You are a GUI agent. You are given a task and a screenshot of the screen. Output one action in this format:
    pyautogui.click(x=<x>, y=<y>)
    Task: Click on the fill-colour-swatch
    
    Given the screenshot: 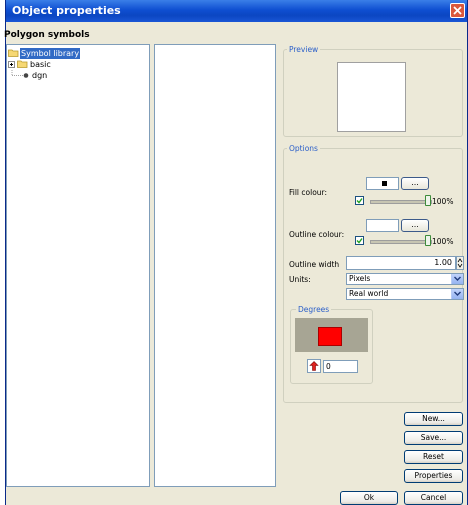 What is the action you would take?
    pyautogui.click(x=382, y=183)
    